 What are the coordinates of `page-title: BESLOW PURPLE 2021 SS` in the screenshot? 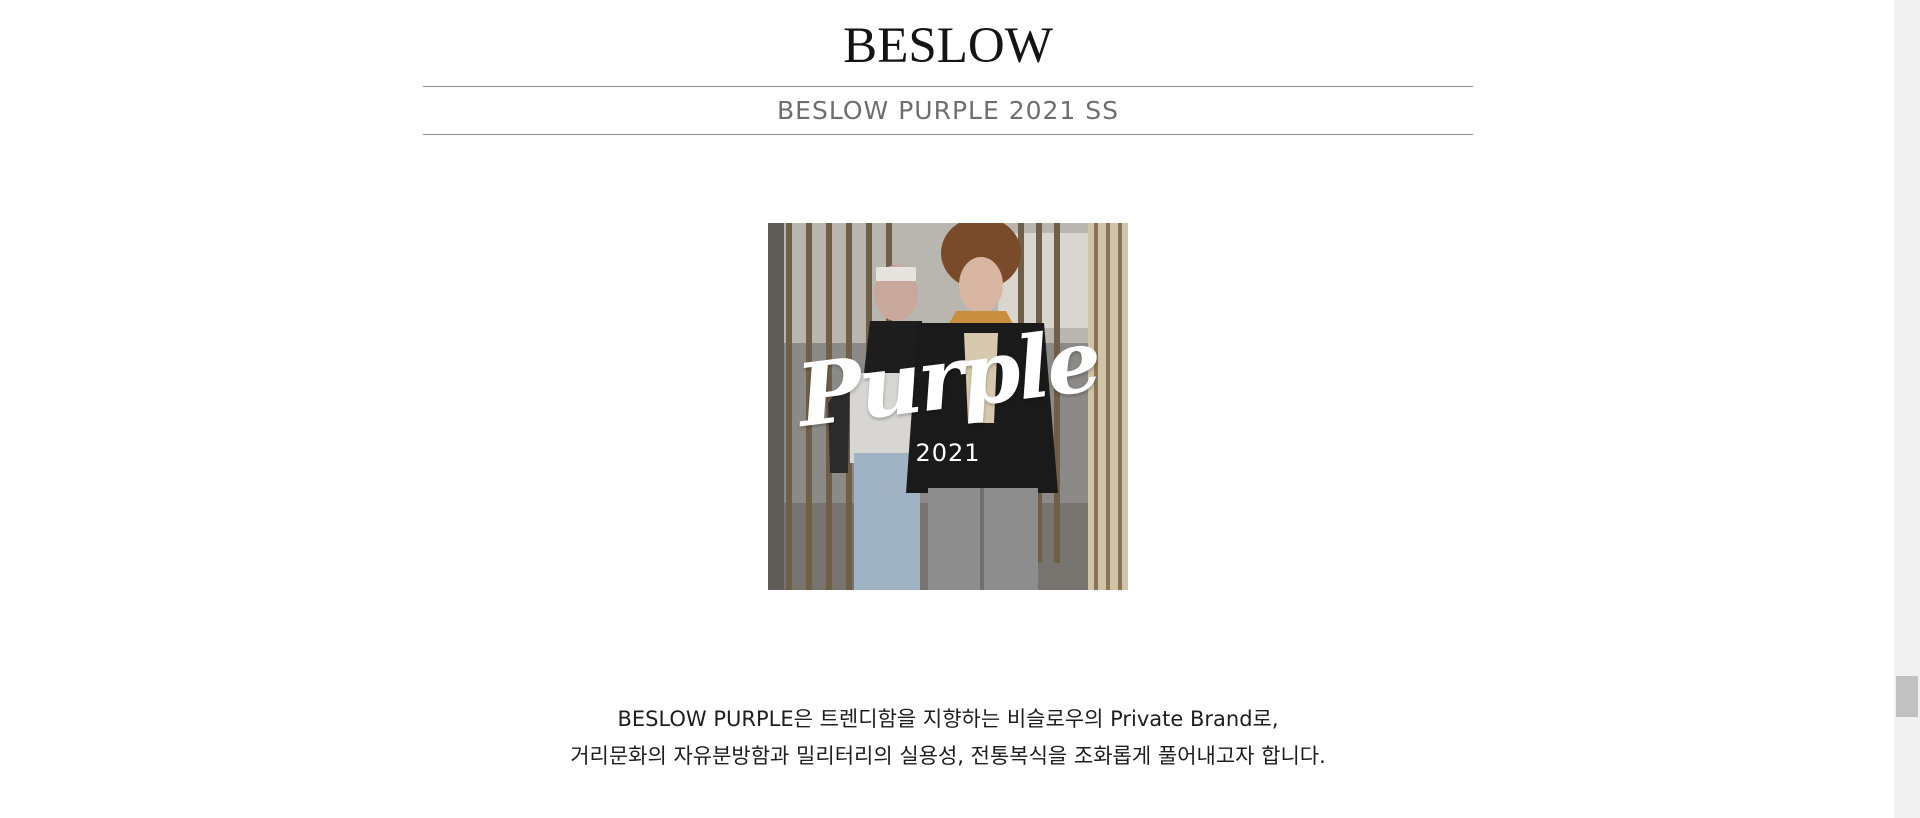 It's located at (948, 110).